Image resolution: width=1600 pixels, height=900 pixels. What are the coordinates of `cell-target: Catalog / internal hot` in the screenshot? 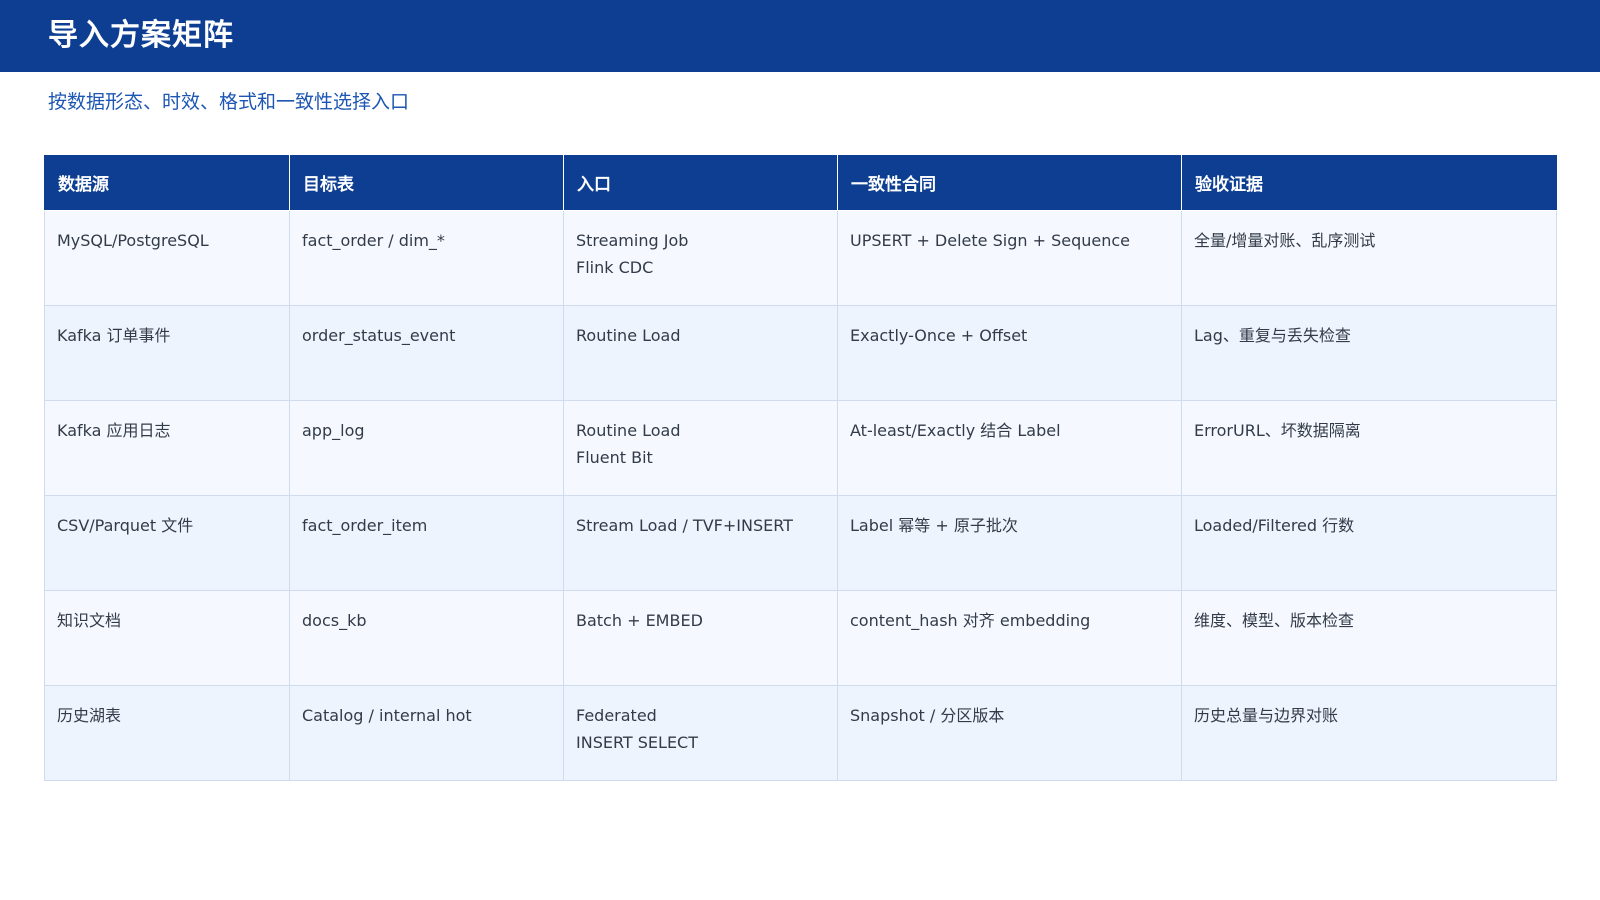 It's located at (426, 732).